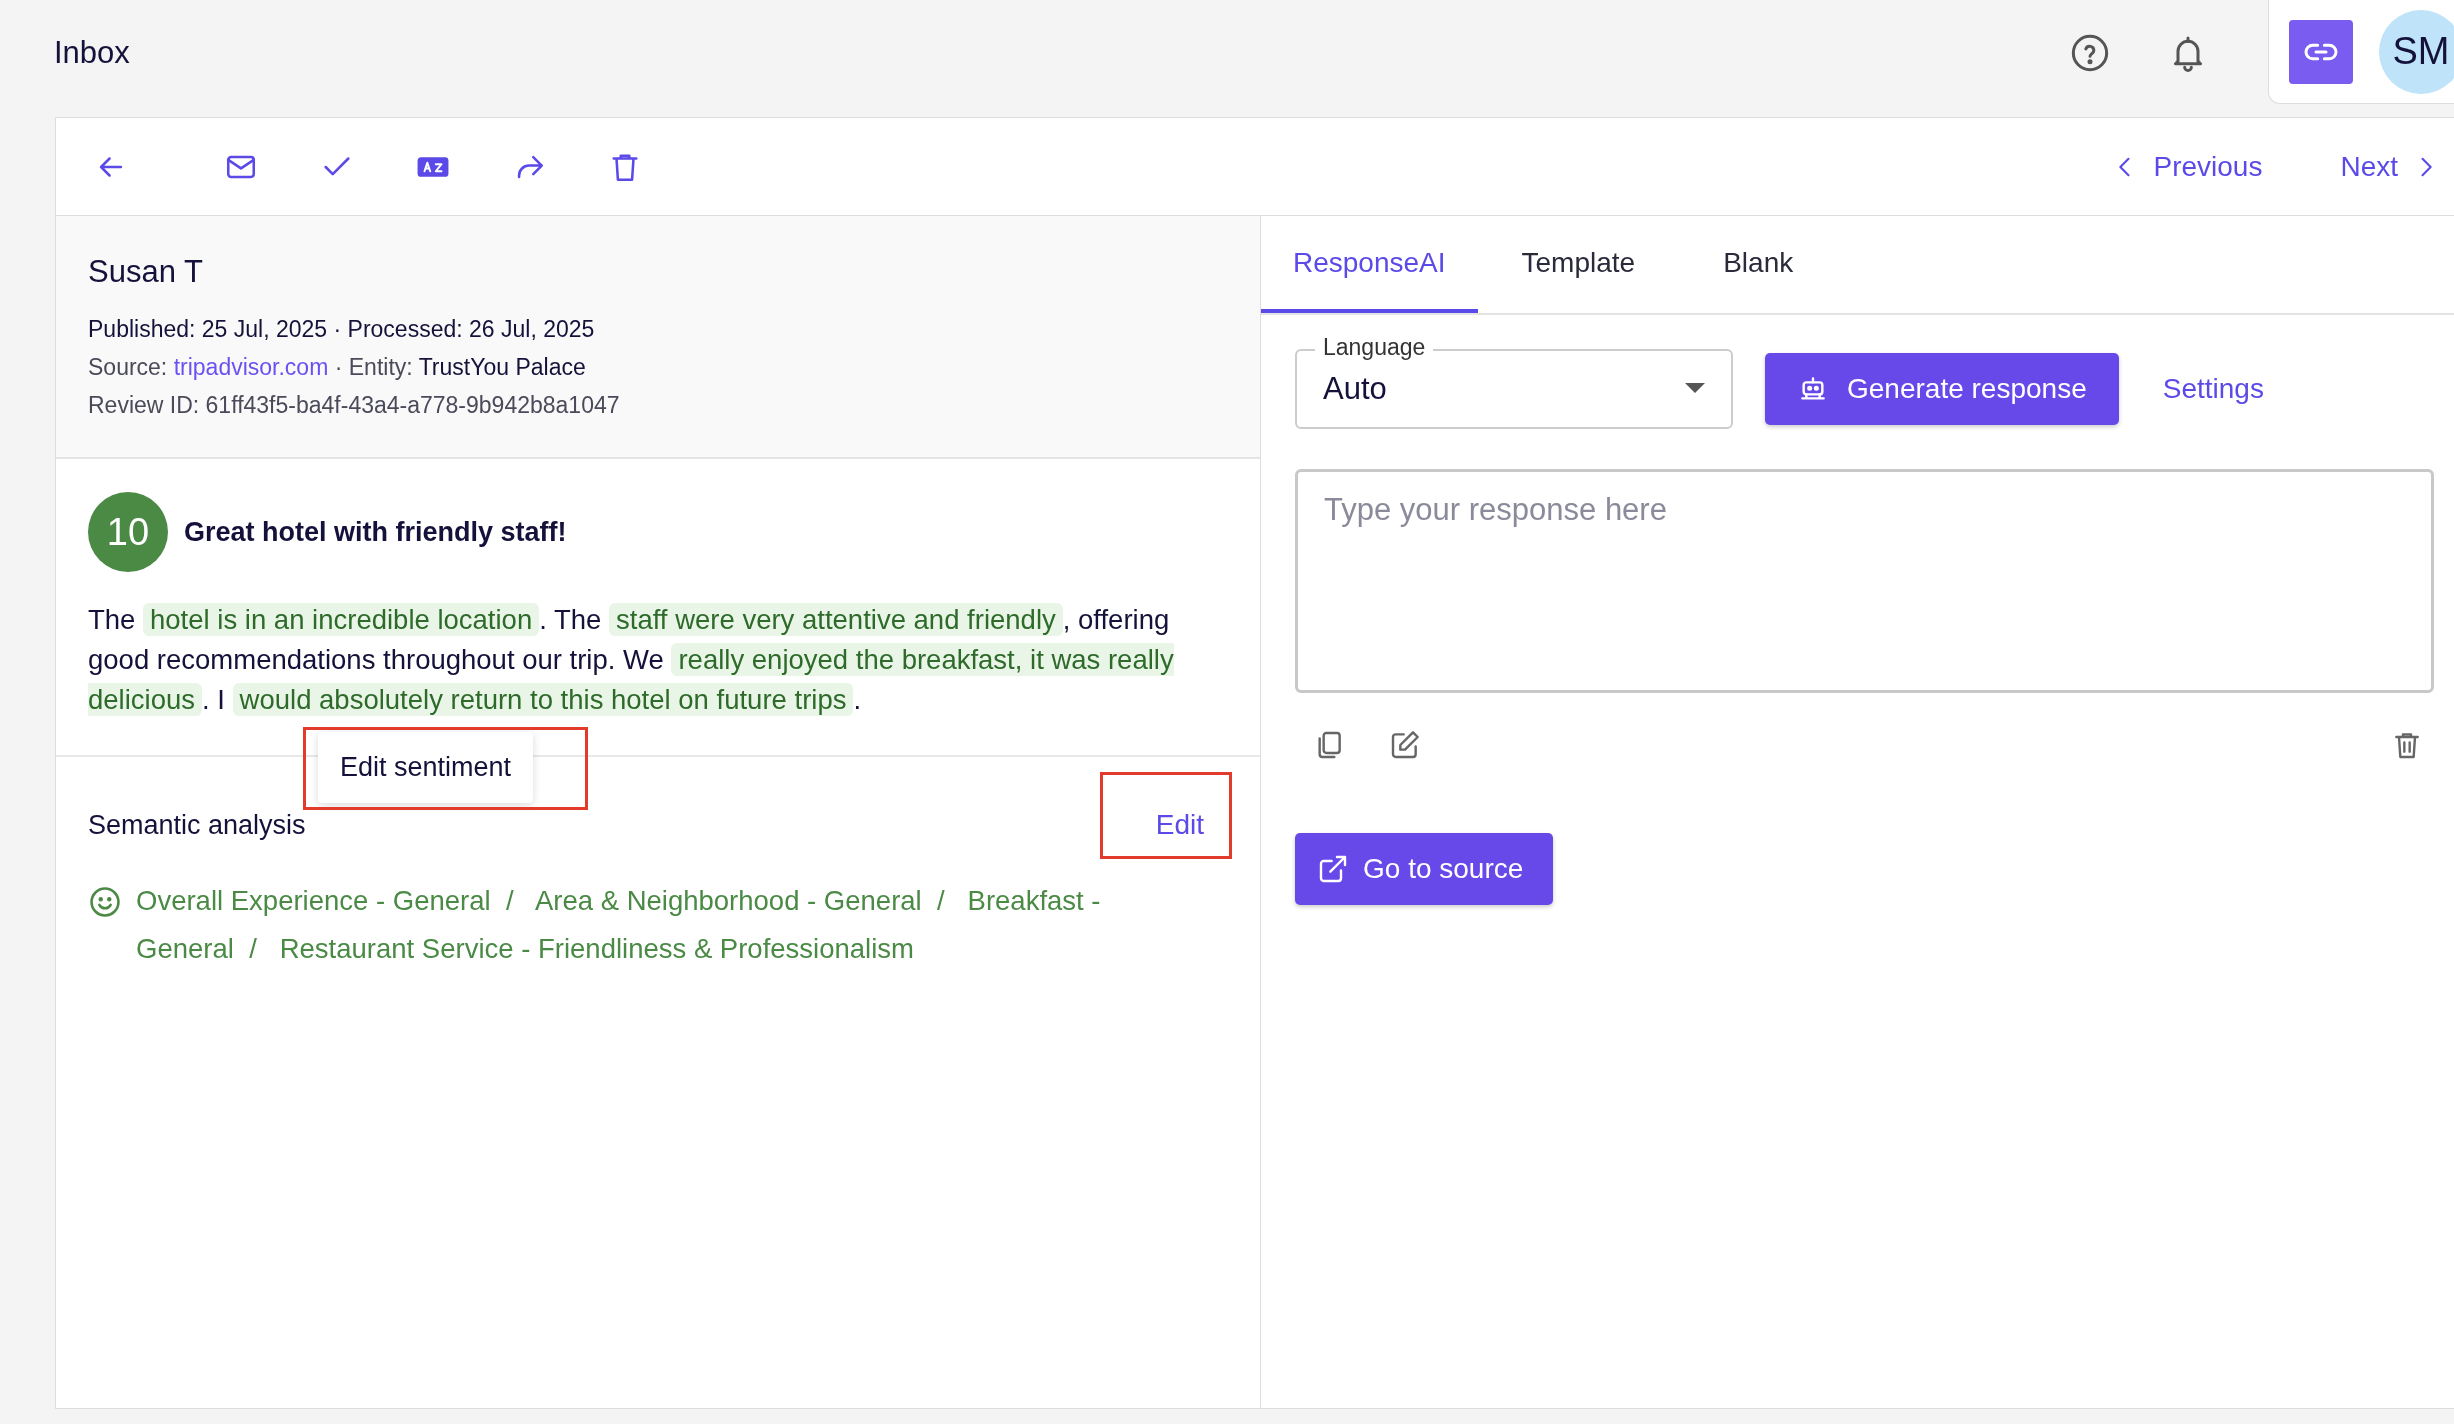  What do you see at coordinates (2416, 51) in the screenshot?
I see `avatar: SM` at bounding box center [2416, 51].